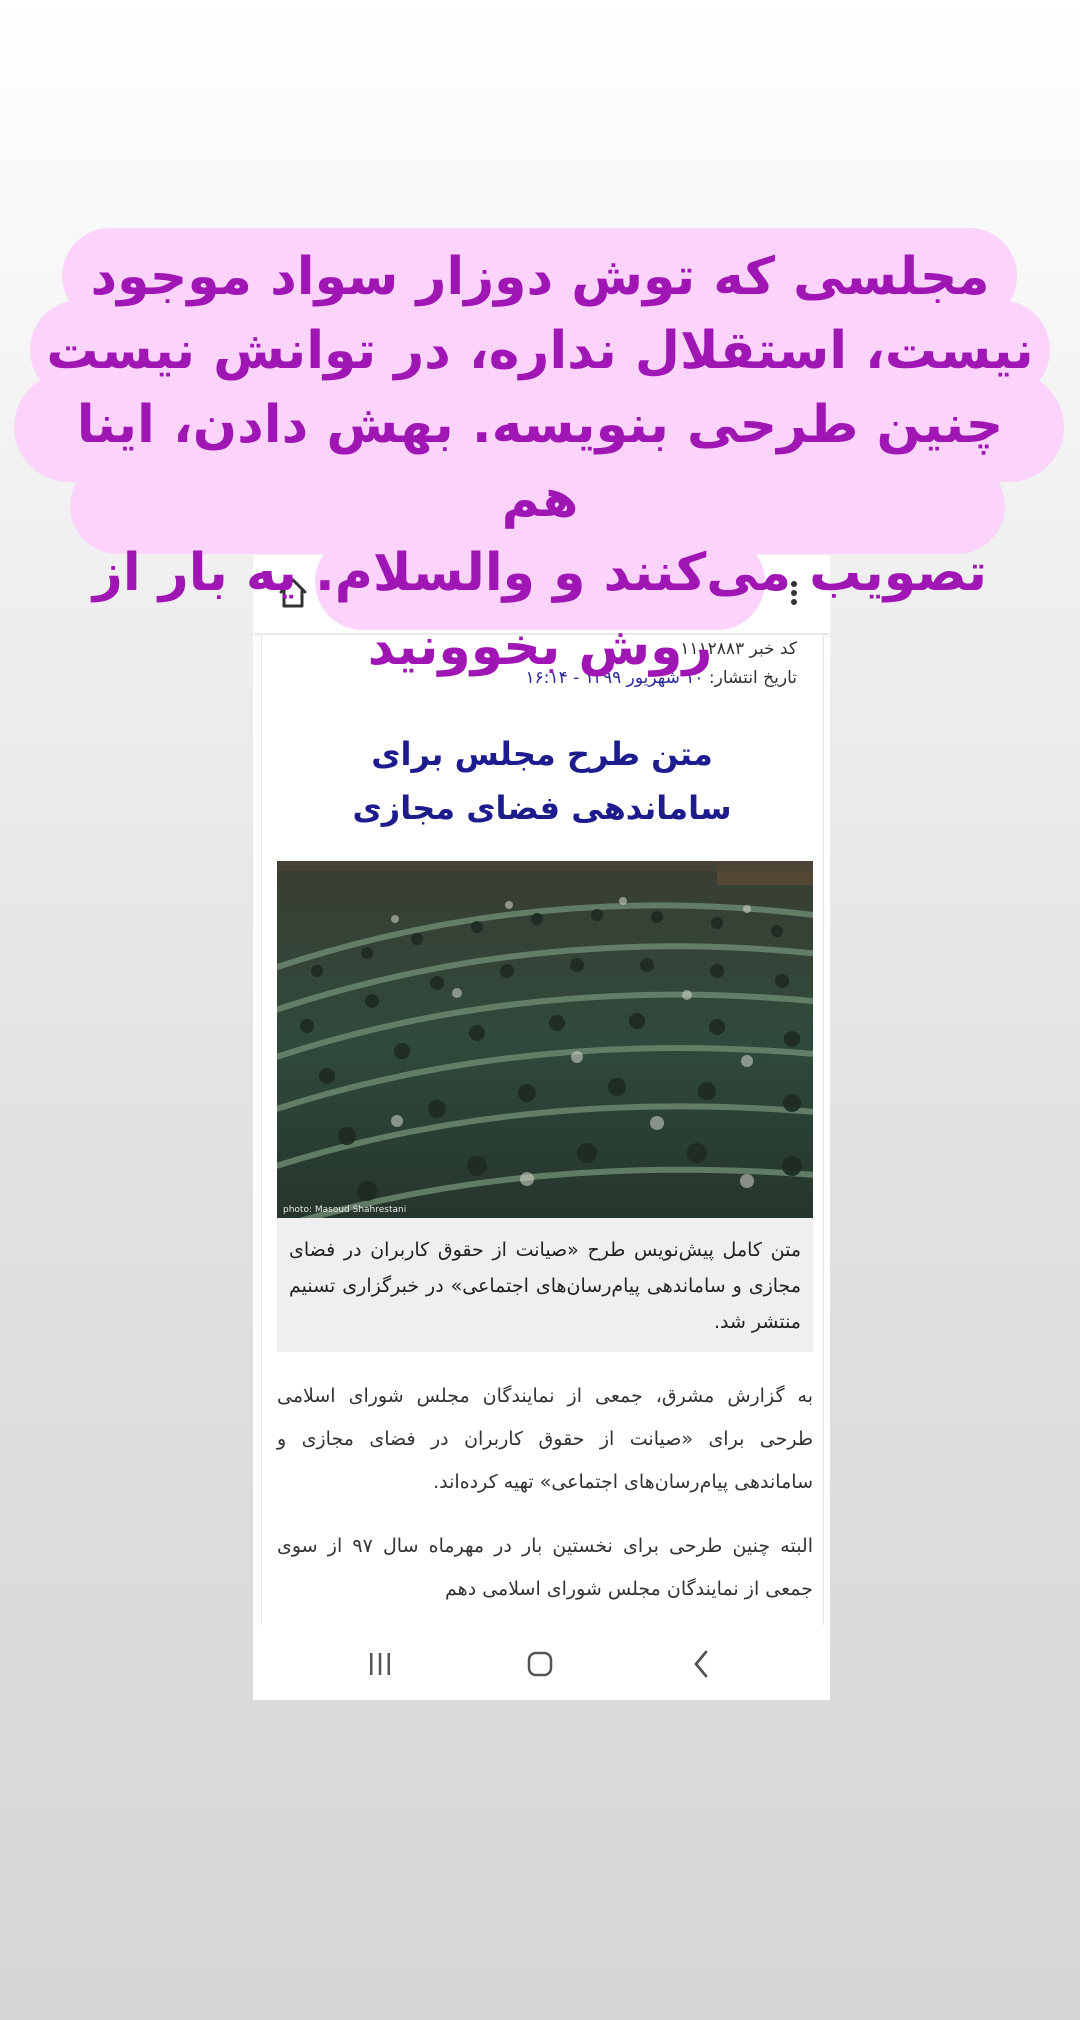 This screenshot has height=2020, width=1080. I want to click on back-icon, so click(702, 1664).